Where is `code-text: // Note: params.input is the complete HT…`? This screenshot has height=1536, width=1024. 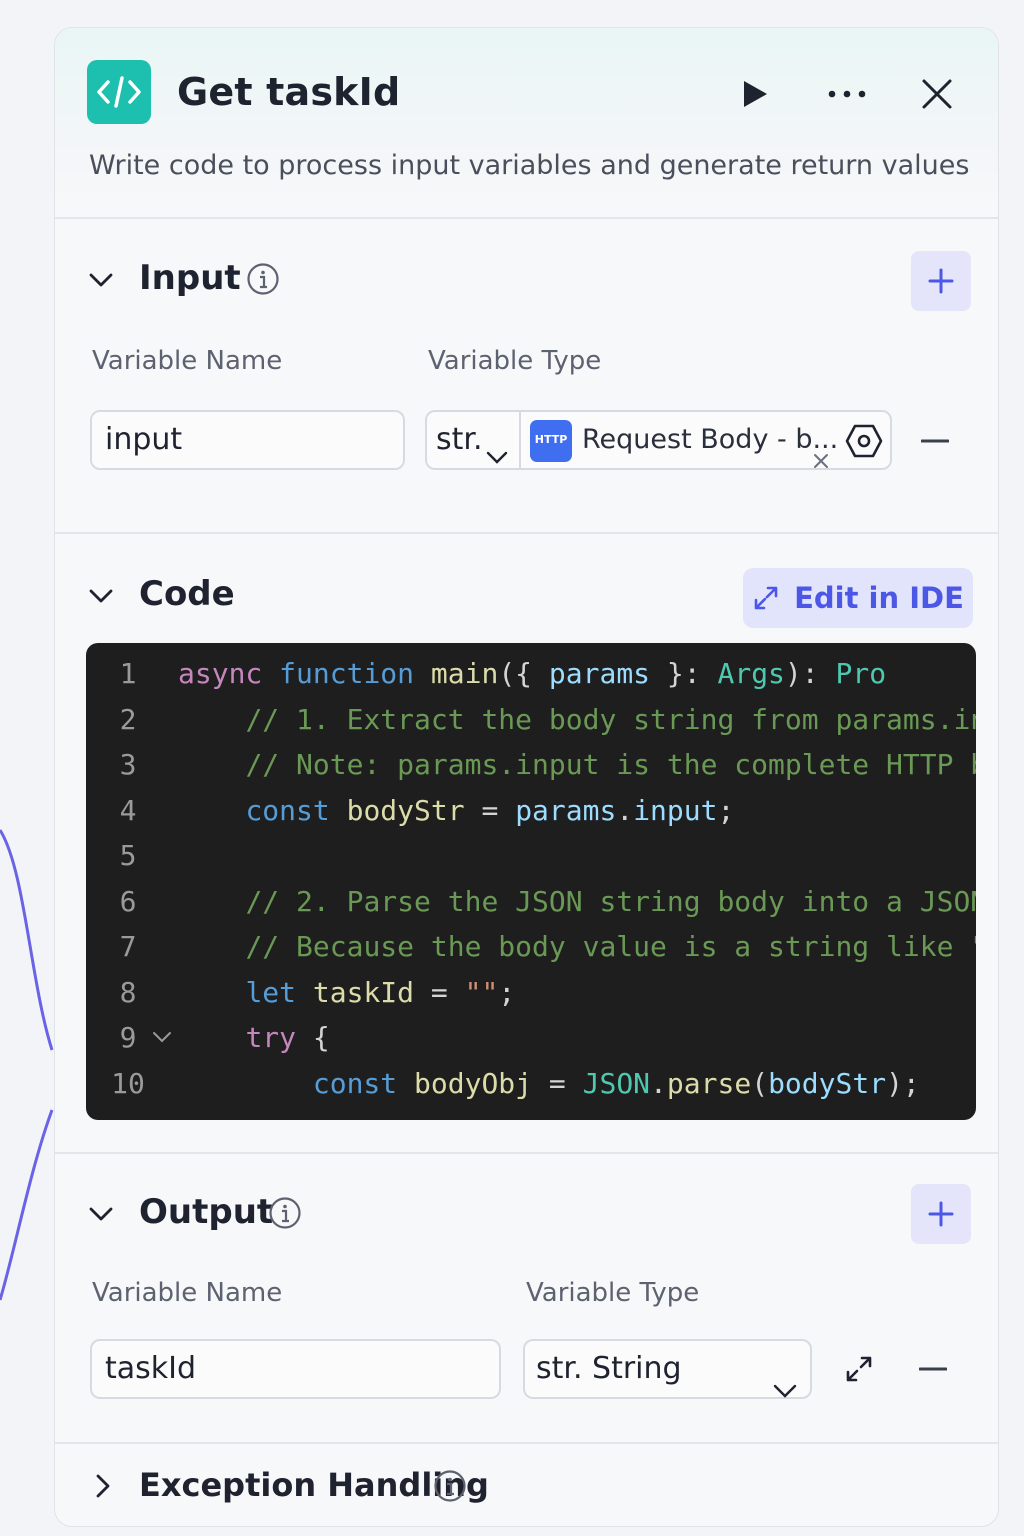 code-text: // Note: params.input is the complete HT… is located at coordinates (610, 764).